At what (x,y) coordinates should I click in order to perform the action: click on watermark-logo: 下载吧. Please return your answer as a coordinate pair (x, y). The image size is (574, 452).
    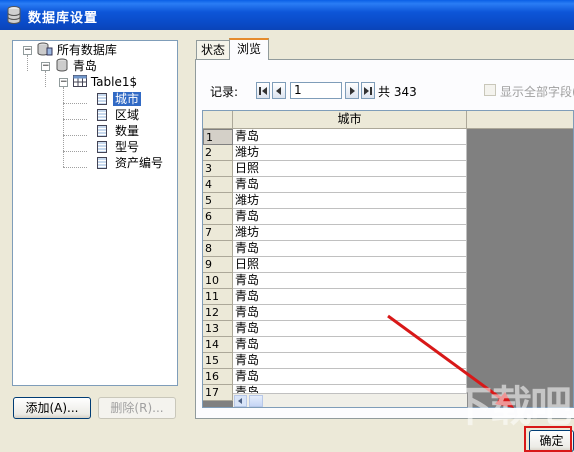
    Looking at the image, I should click on (510, 406).